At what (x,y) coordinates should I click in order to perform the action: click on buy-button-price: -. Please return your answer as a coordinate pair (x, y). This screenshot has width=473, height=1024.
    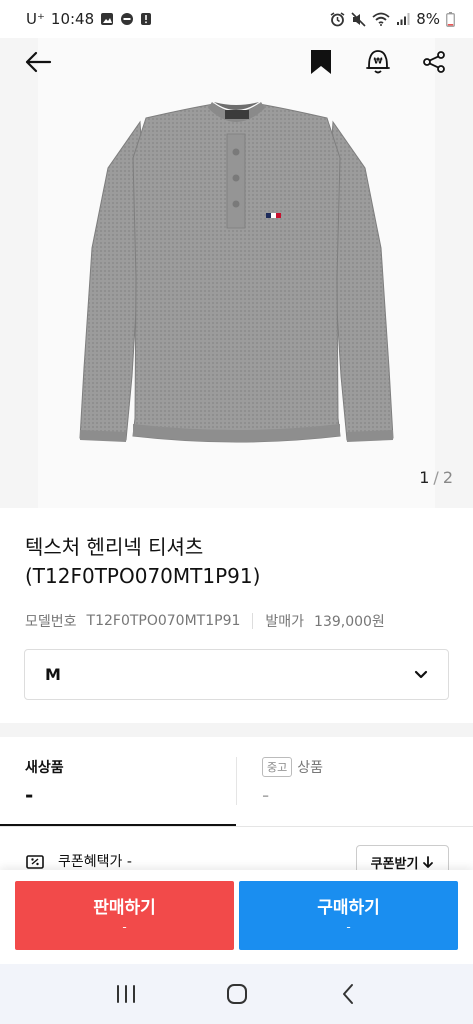
    Looking at the image, I should click on (348, 926).